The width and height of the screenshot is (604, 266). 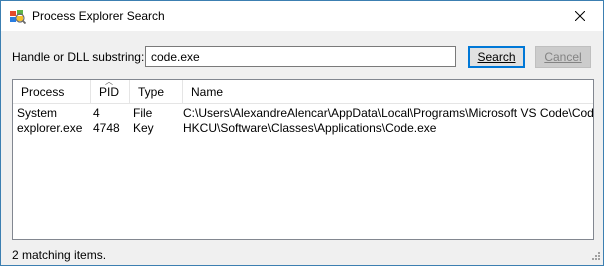 I want to click on status-bar: 2 matching items., so click(x=302, y=255).